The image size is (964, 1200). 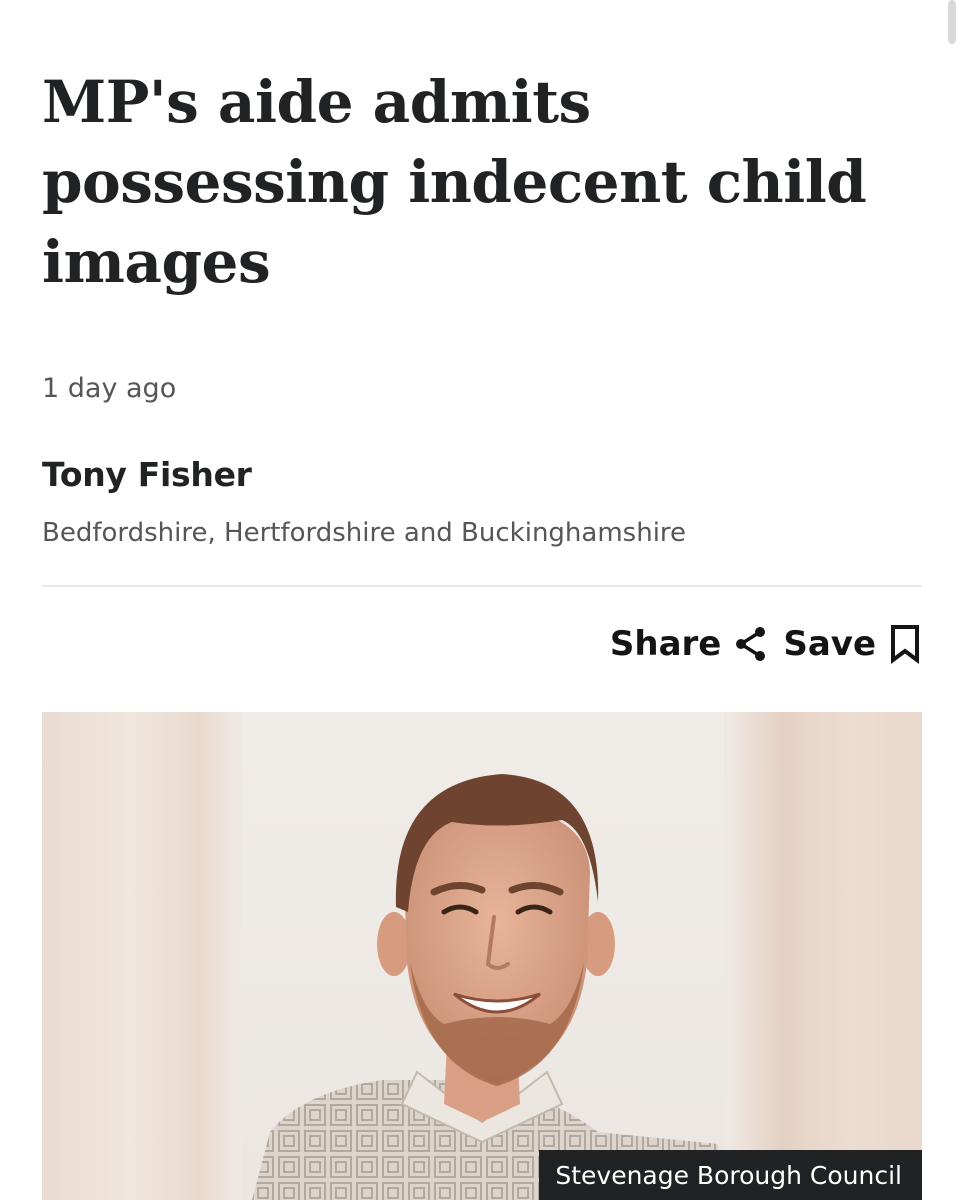 What do you see at coordinates (109, 388) in the screenshot?
I see `article-timestamp: 1 day ago` at bounding box center [109, 388].